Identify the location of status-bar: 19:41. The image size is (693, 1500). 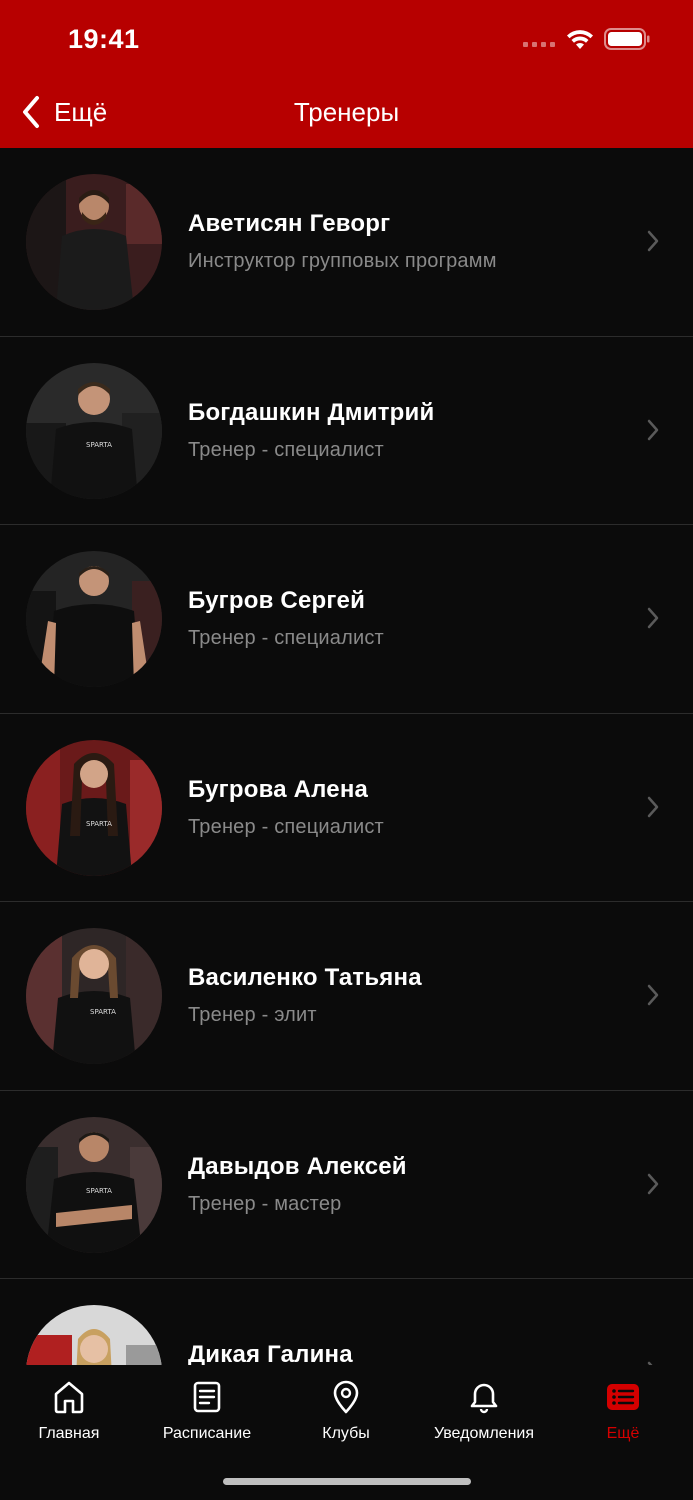
(346, 40).